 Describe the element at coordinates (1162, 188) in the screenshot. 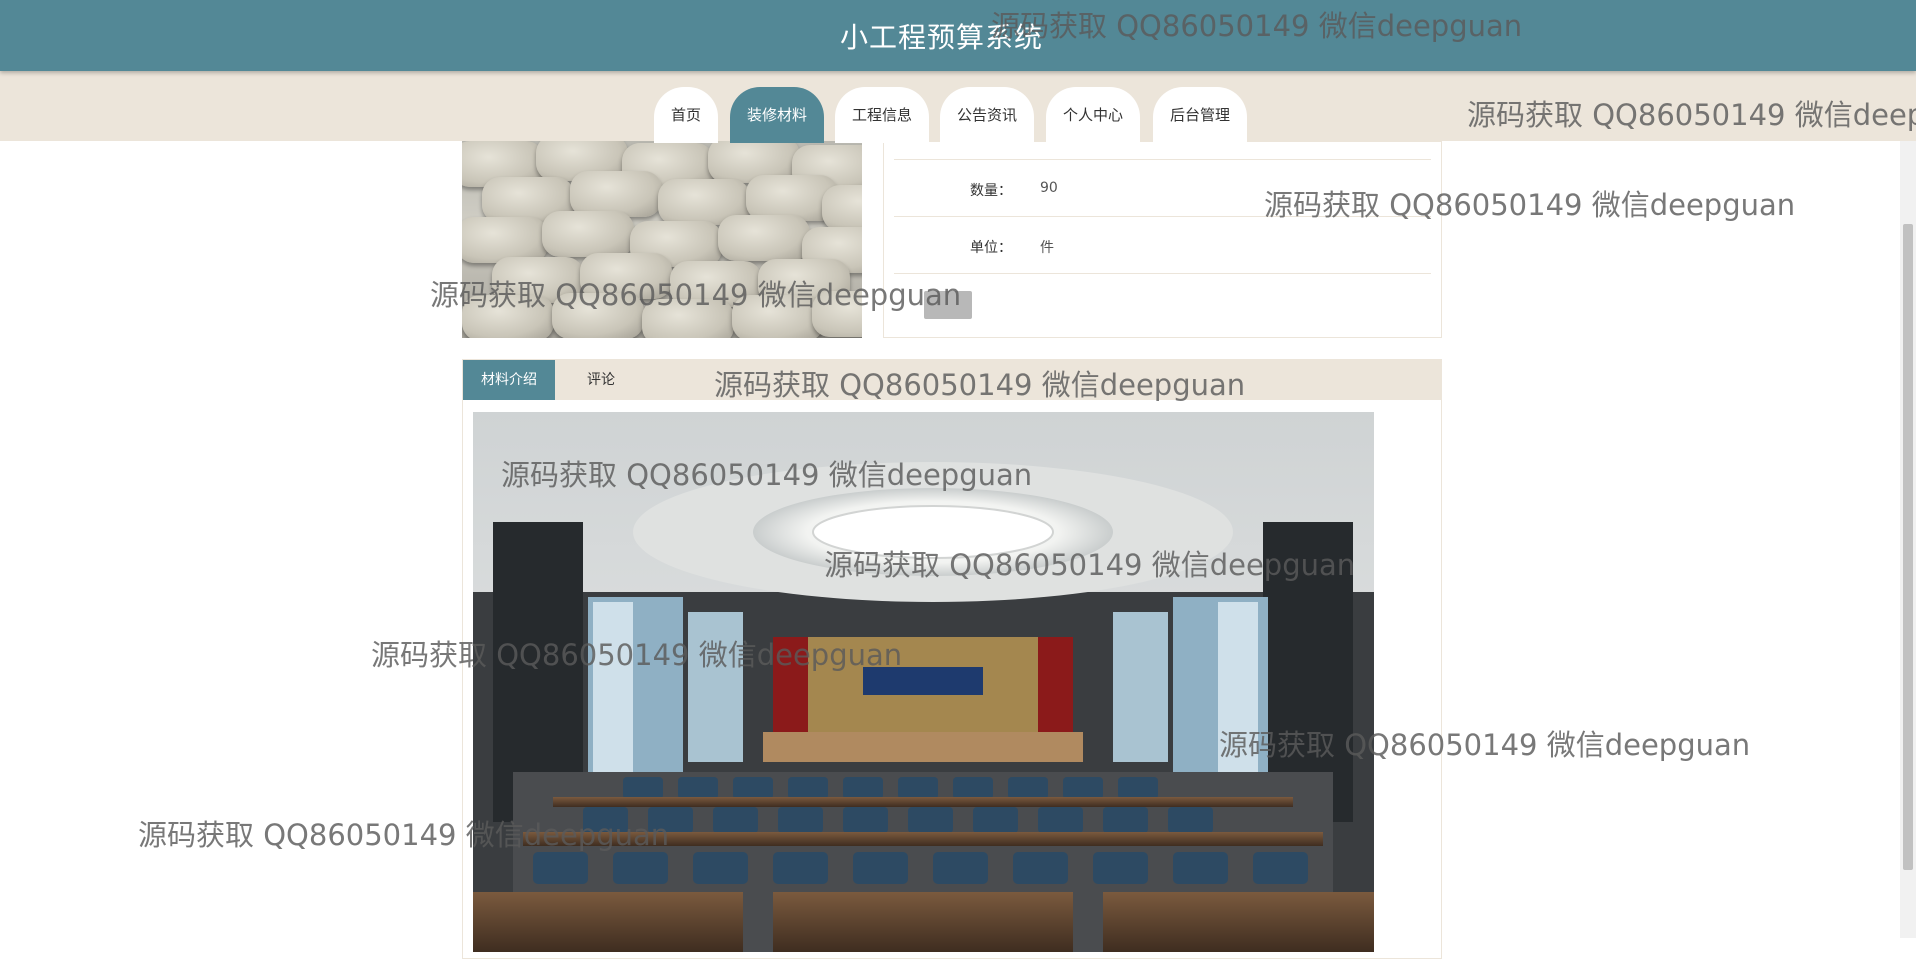

I see `info-row-quantity: 数量： 90` at that location.